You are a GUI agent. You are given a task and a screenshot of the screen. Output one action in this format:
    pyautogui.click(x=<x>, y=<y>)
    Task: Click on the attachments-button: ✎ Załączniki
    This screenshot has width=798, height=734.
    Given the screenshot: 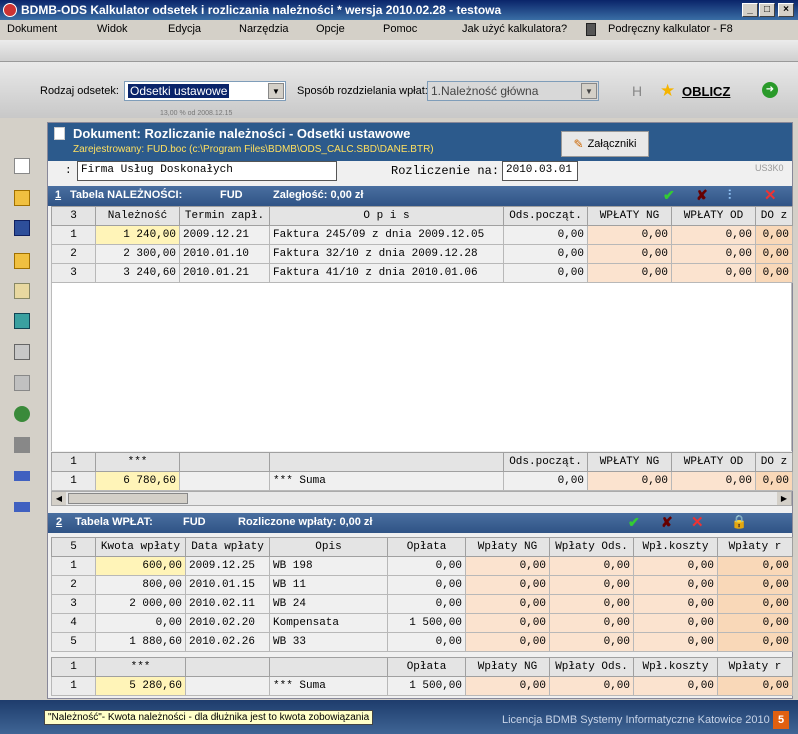 What is the action you would take?
    pyautogui.click(x=605, y=144)
    